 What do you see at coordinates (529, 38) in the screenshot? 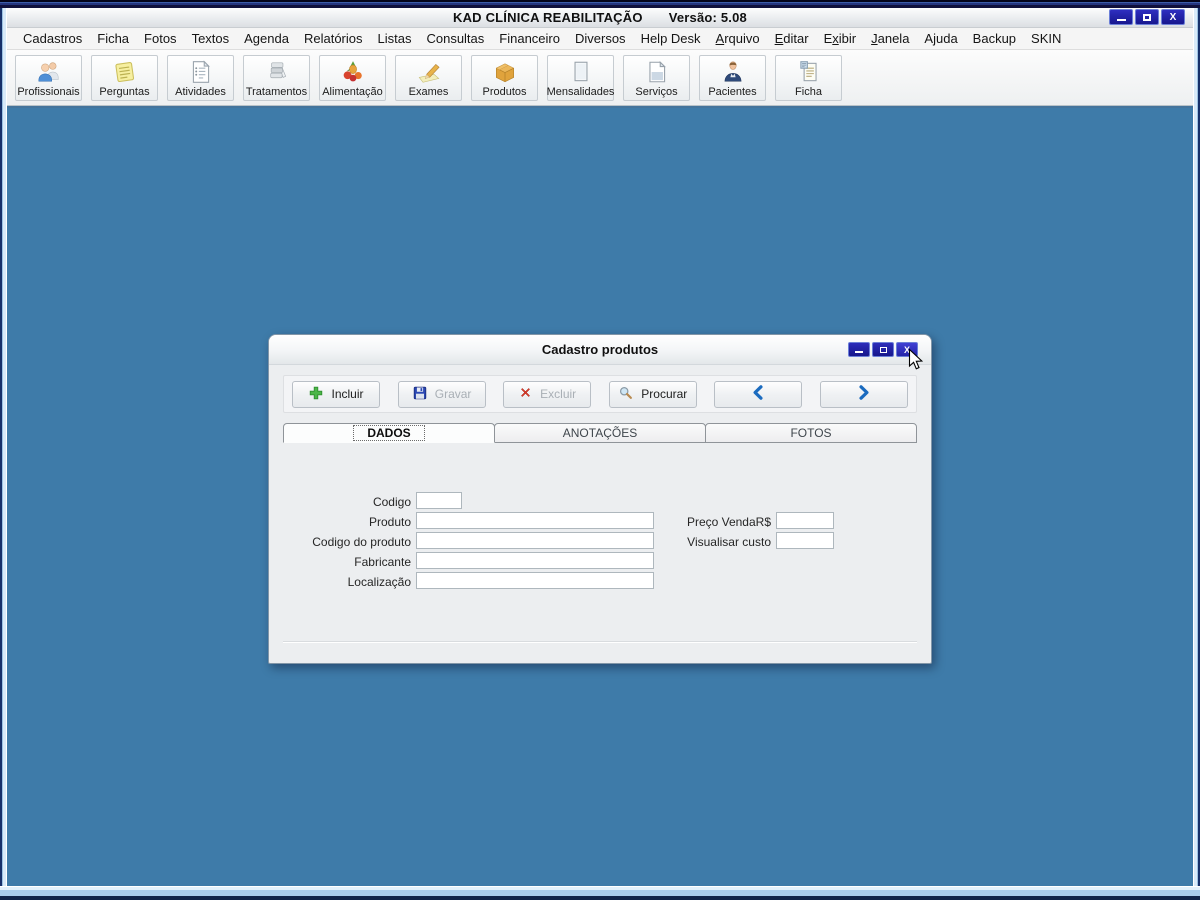
I see `menu-financeiro: Financeiro` at bounding box center [529, 38].